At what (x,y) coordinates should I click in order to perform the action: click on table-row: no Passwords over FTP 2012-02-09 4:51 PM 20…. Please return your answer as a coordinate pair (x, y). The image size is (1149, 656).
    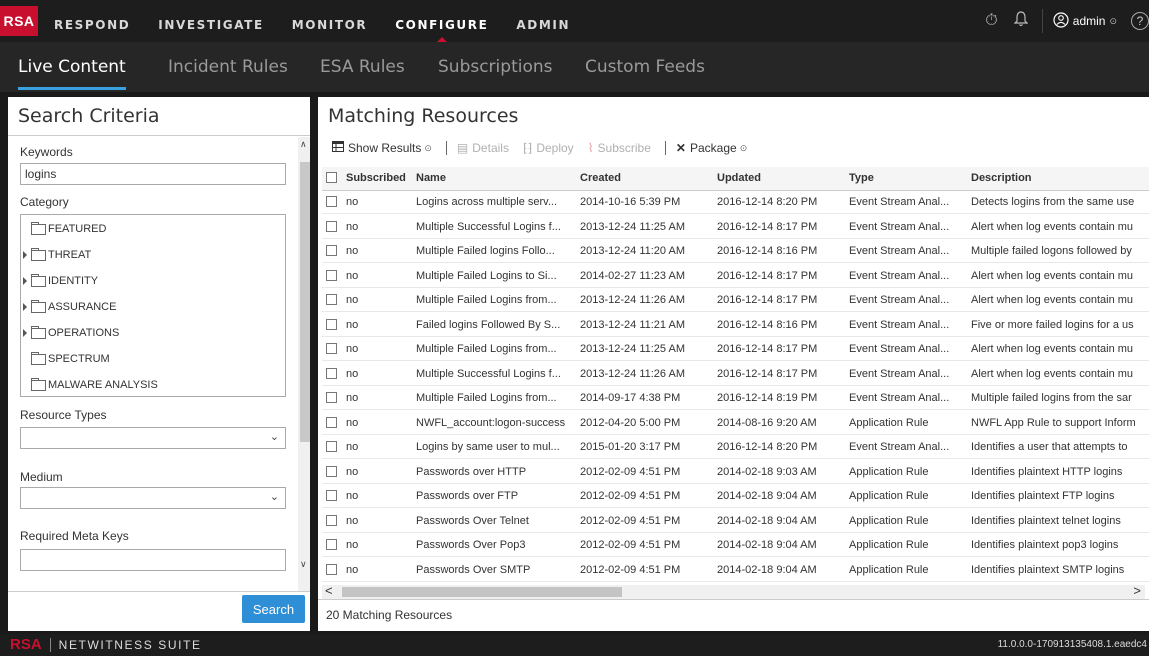
    Looking at the image, I should click on (735, 496).